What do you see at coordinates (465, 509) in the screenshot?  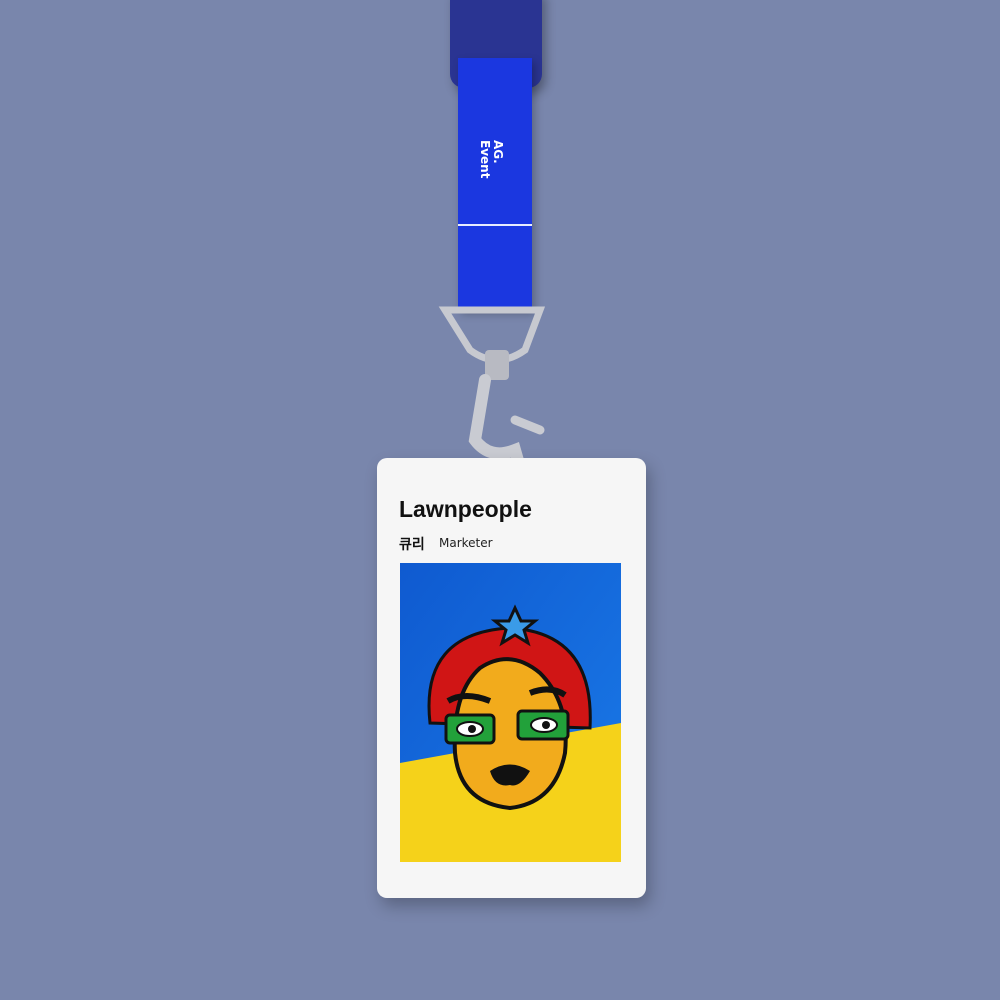 I see `organization-name: Lawnpeople` at bounding box center [465, 509].